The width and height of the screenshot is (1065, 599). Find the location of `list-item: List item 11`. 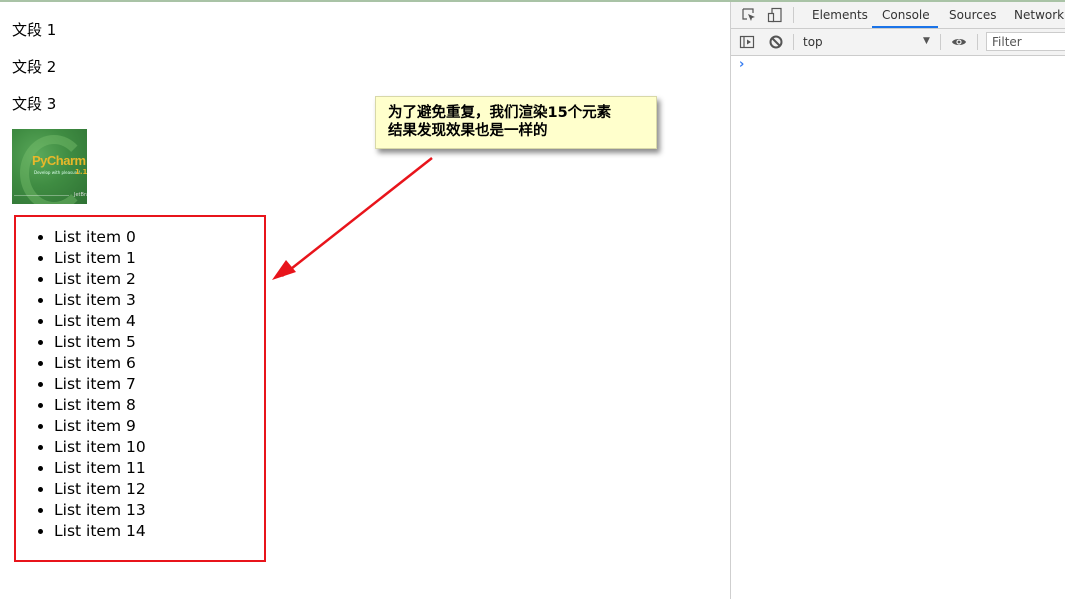

list-item: List item 11 is located at coordinates (100, 468).